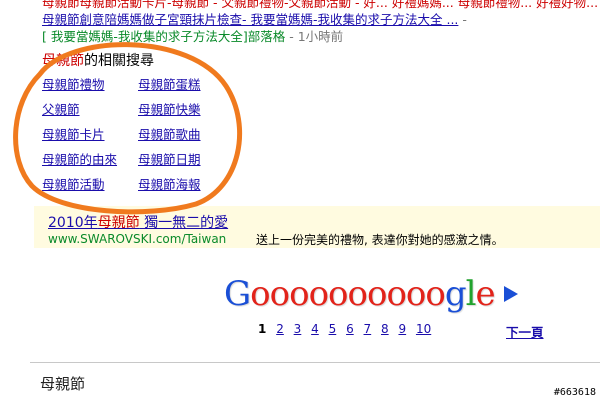 This screenshot has height=401, width=600. I want to click on ad-title-link: 2010年母親節 獨一無二的愛, so click(138, 222).